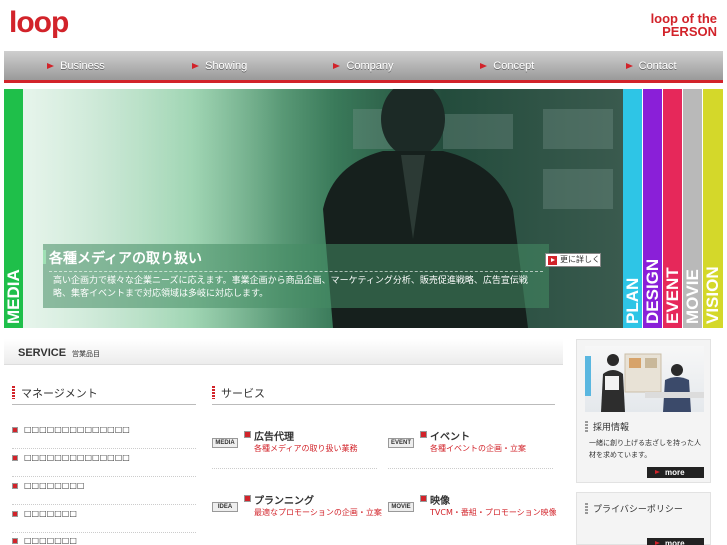 The width and height of the screenshot is (727, 545). I want to click on nav-label: Company, so click(370, 65).